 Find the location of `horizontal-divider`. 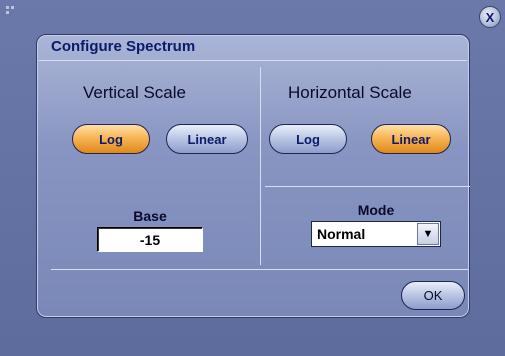

horizontal-divider is located at coordinates (367, 186).